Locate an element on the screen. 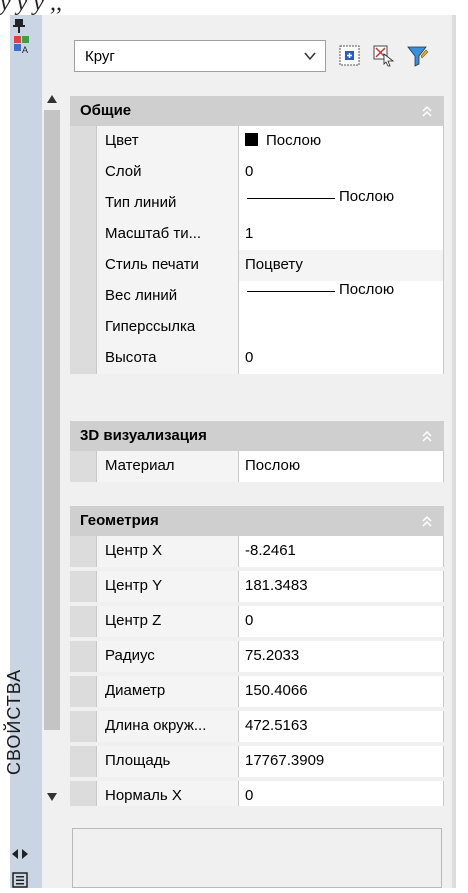 Image resolution: width=468 pixels, height=893 pixels. property-value-color: Послою is located at coordinates (341, 141).